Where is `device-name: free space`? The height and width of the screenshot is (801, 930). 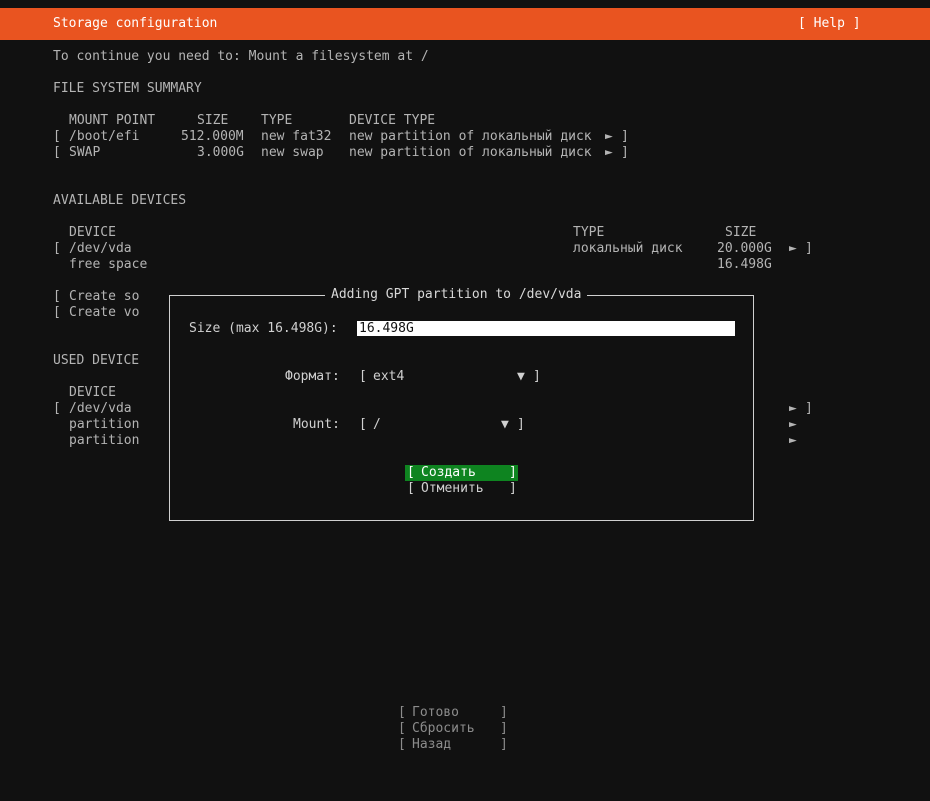 device-name: free space is located at coordinates (108, 264).